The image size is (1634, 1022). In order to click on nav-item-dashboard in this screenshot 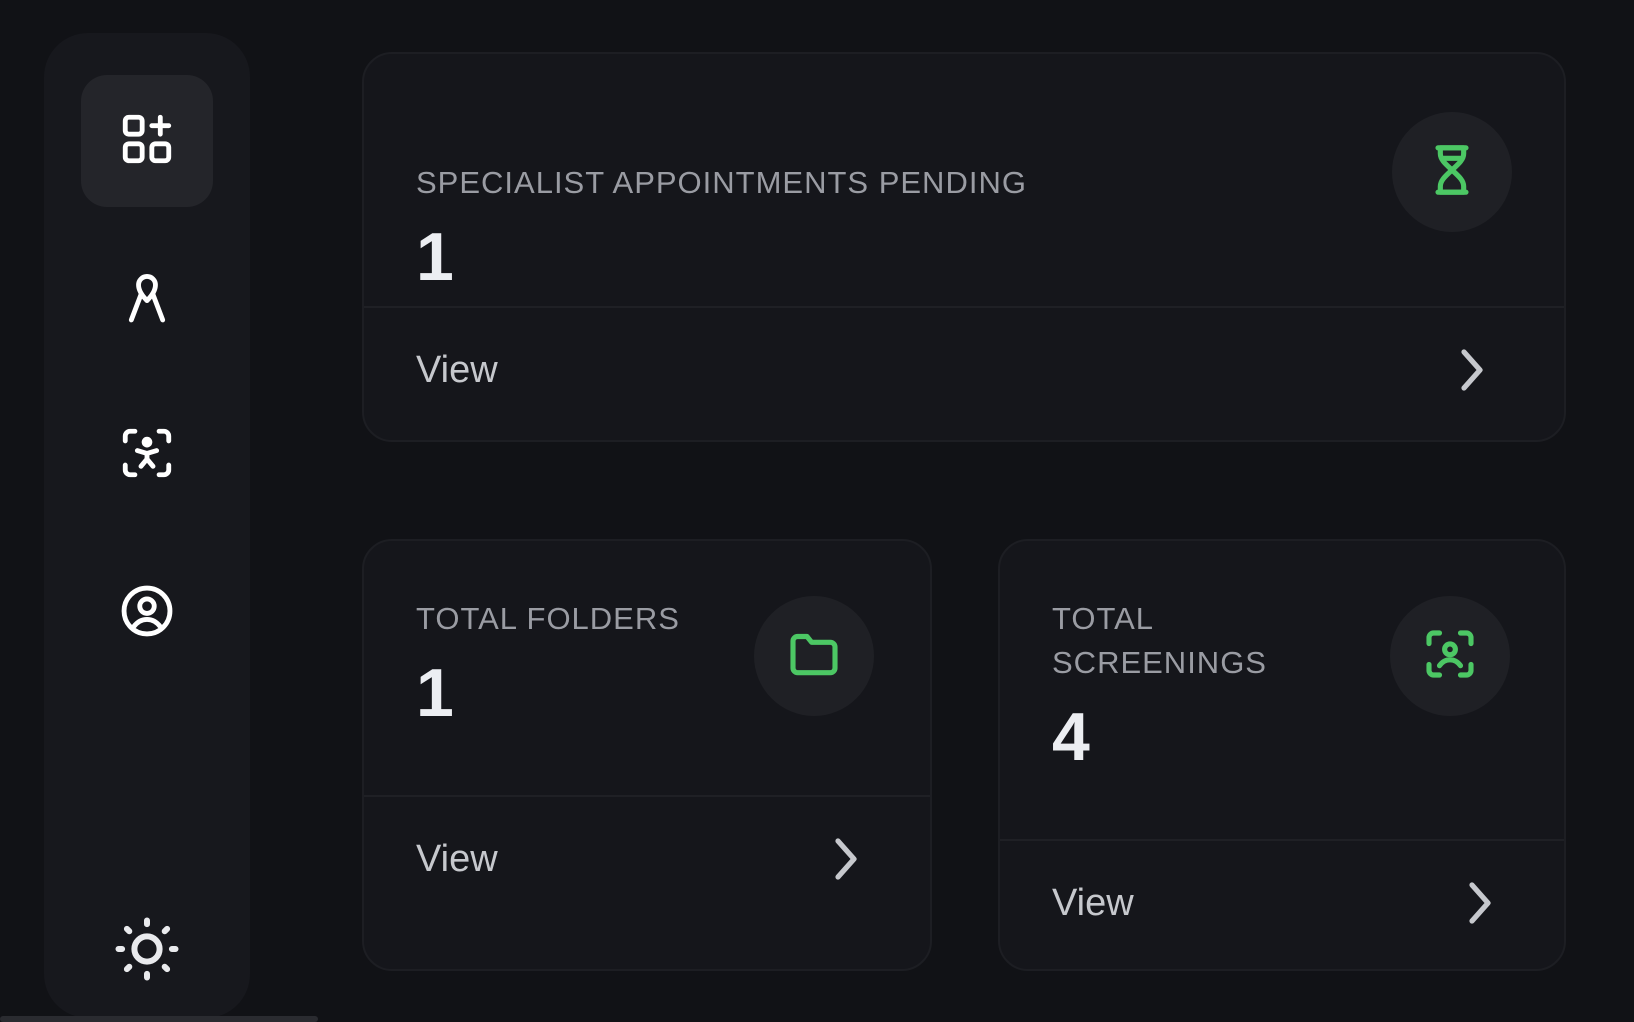, I will do `click(147, 141)`.